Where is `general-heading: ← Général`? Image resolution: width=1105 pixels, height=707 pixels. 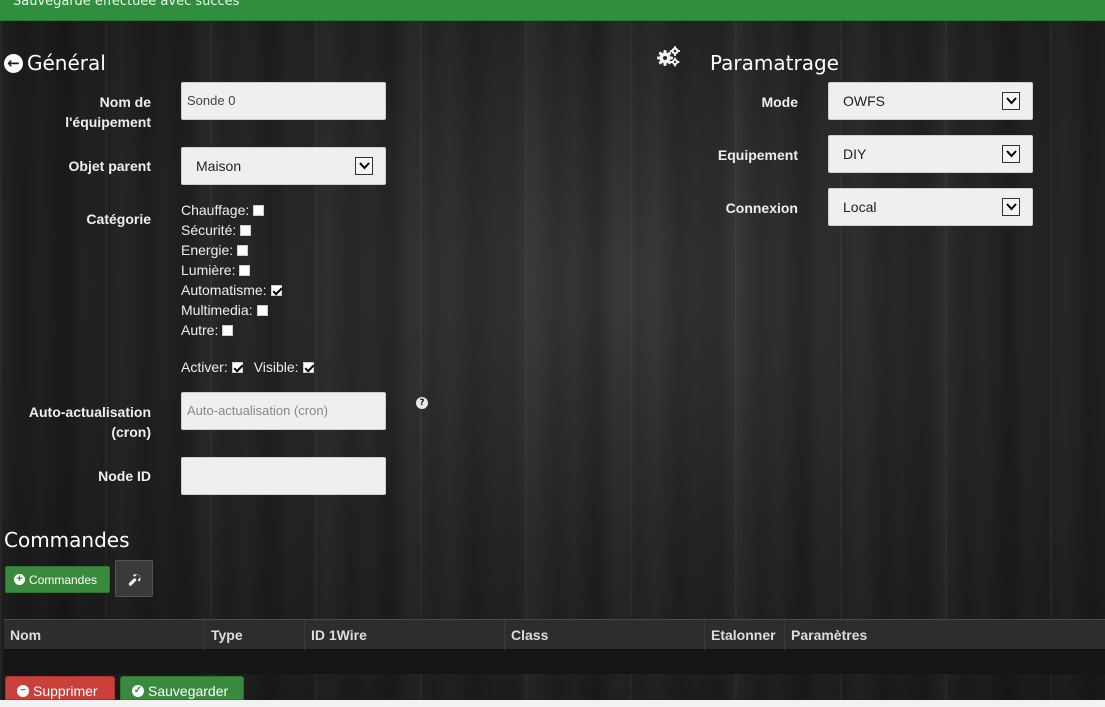 general-heading: ← Général is located at coordinates (55, 63).